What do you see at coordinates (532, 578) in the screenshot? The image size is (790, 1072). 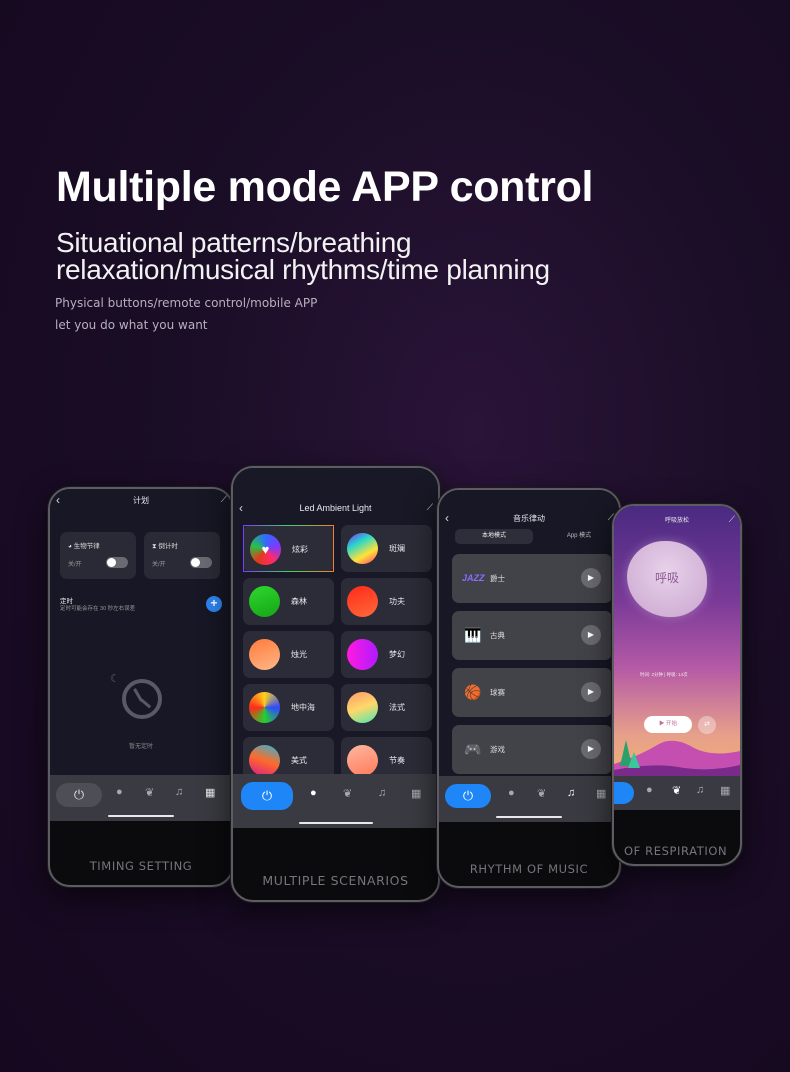 I see `music-item: JAZZ 爵士 ▶` at bounding box center [532, 578].